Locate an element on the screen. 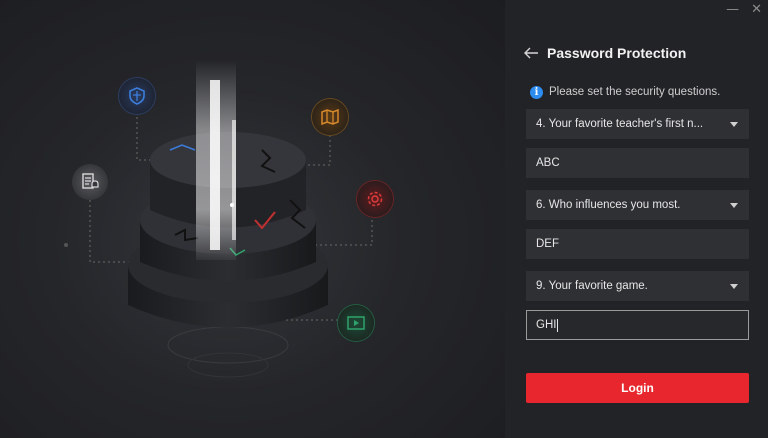 The width and height of the screenshot is (768, 438). close-button: ✕ is located at coordinates (756, 9).